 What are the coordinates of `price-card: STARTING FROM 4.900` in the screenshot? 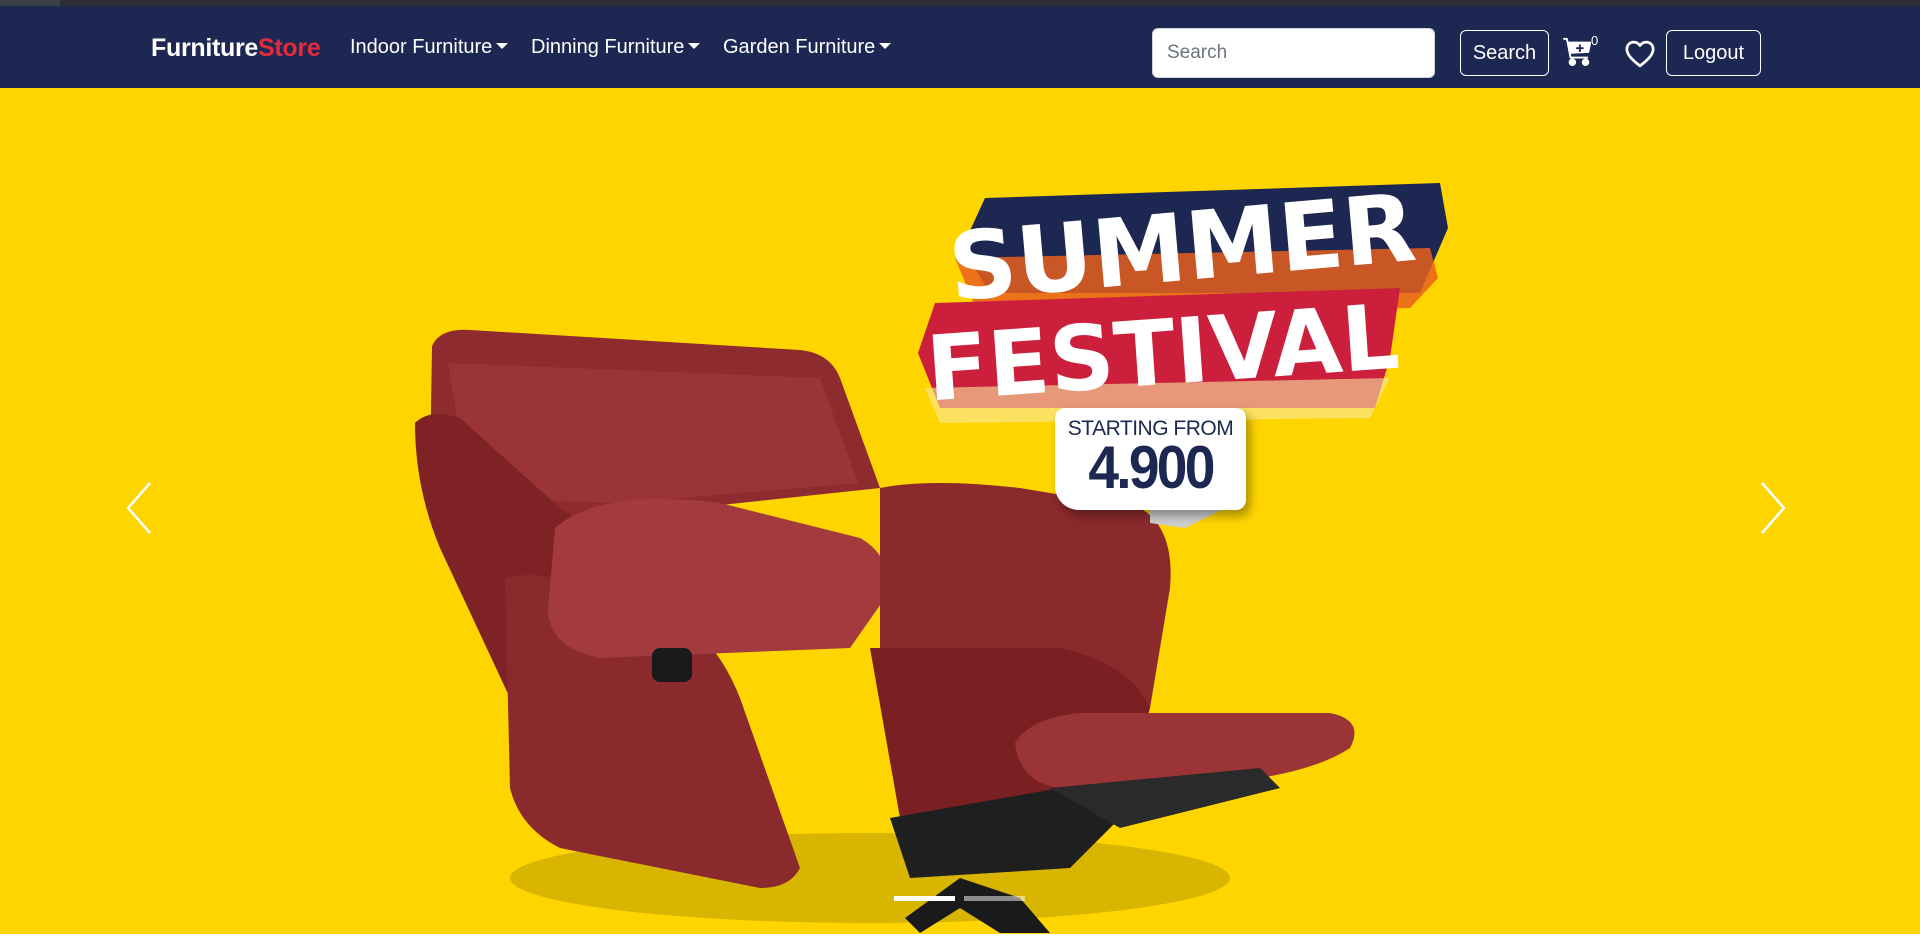 It's located at (1150, 459).